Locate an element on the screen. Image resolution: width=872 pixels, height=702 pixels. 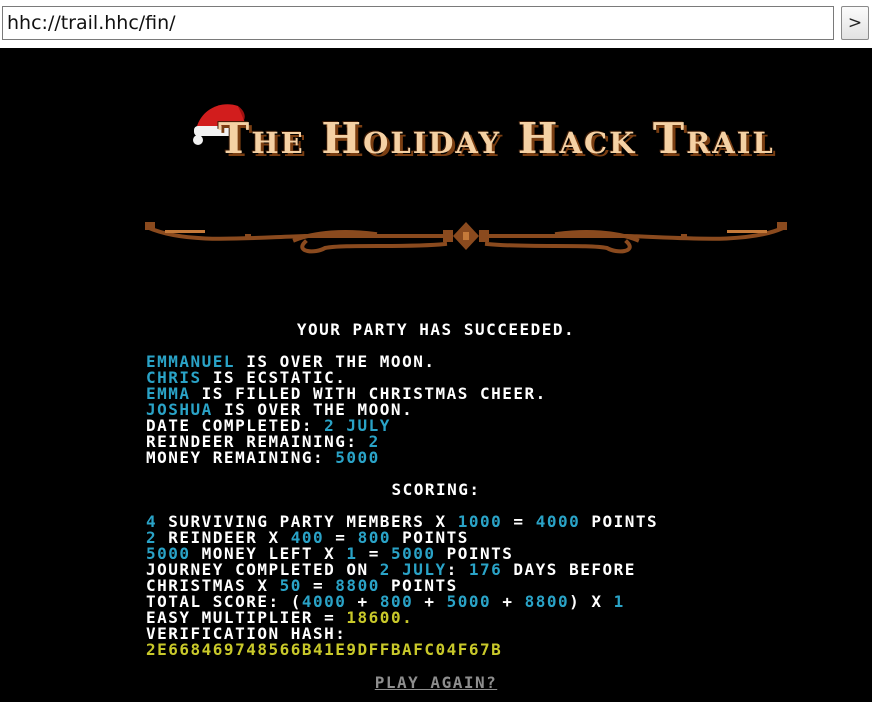
play-again-row: Play again? is located at coordinates (436, 683).